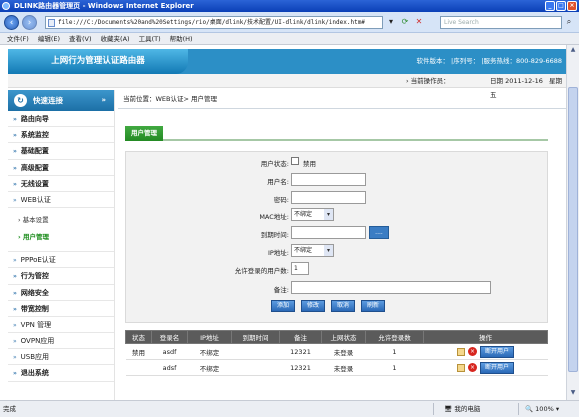 This screenshot has width=579, height=417. What do you see at coordinates (336, 132) in the screenshot?
I see `tab-strip: 用户管理` at bounding box center [336, 132].